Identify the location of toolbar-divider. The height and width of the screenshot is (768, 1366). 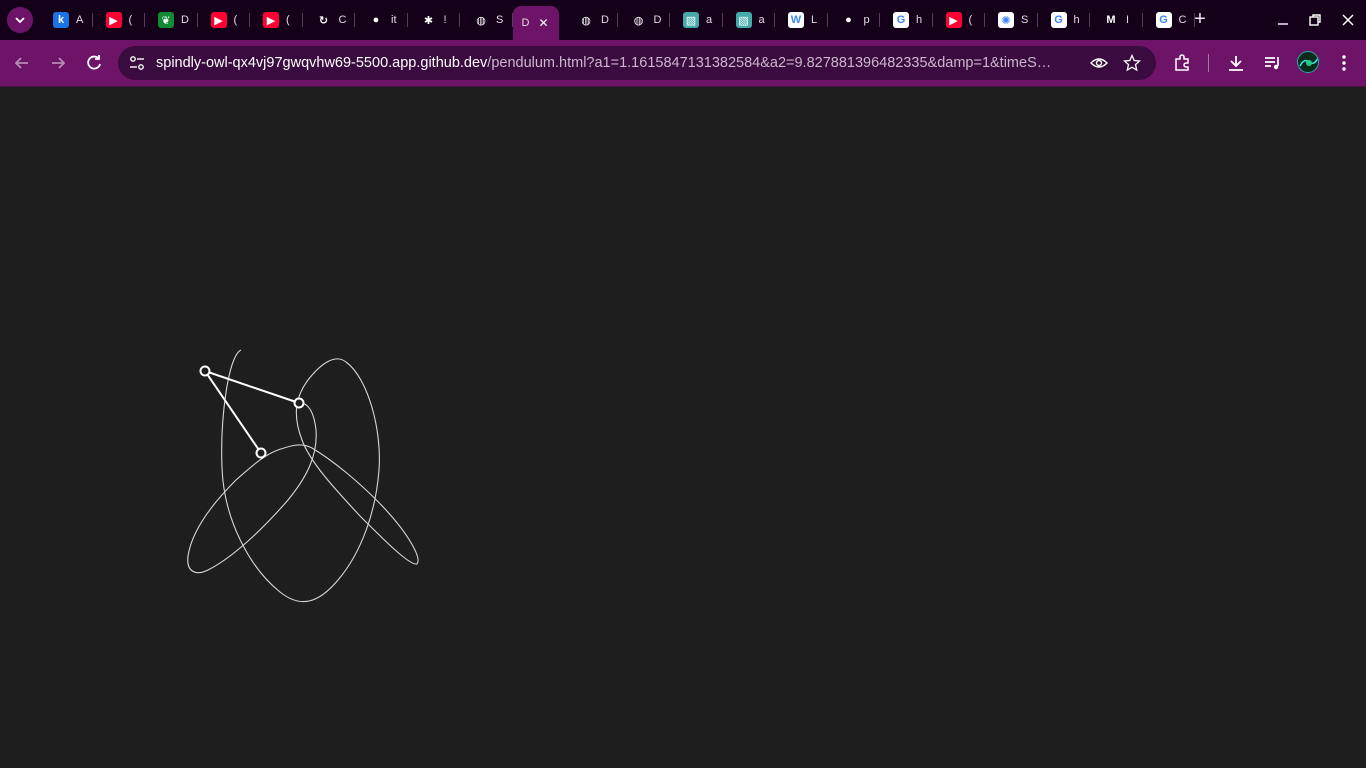
(1208, 63).